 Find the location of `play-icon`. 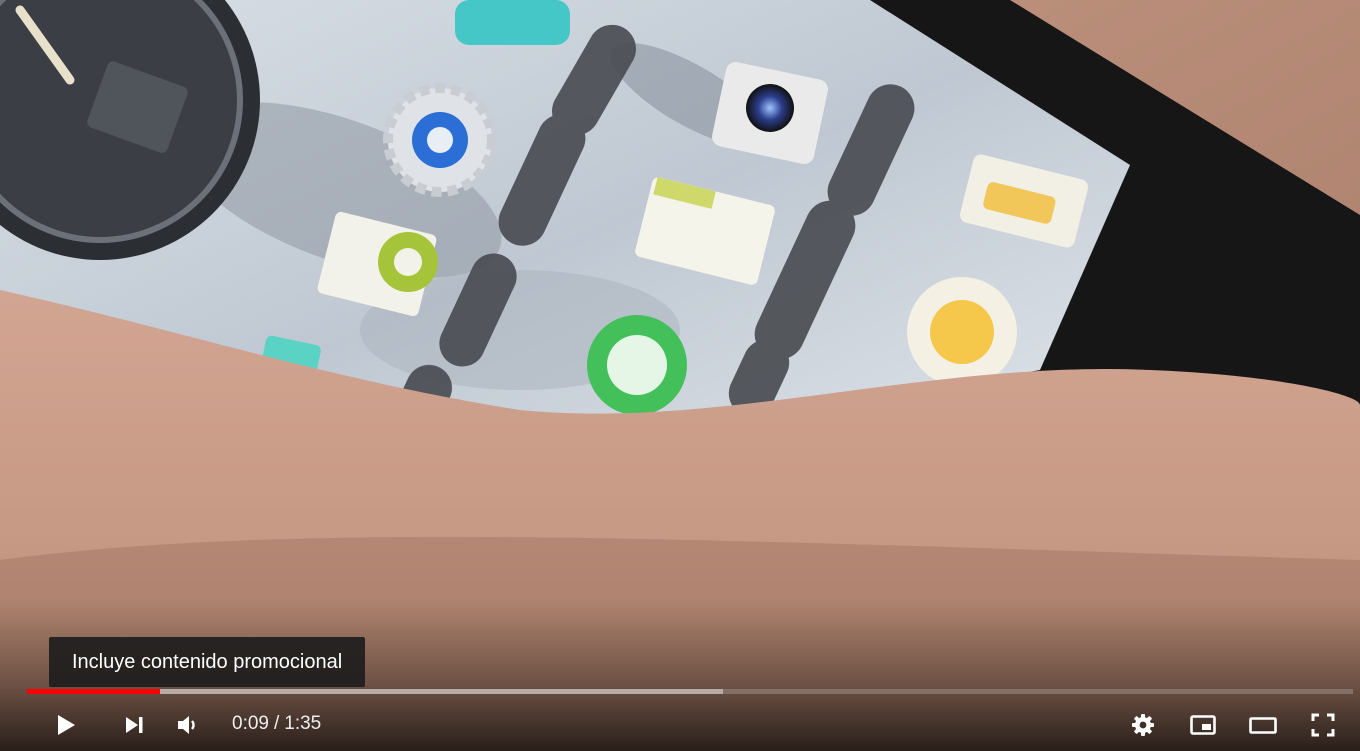

play-icon is located at coordinates (66, 725).